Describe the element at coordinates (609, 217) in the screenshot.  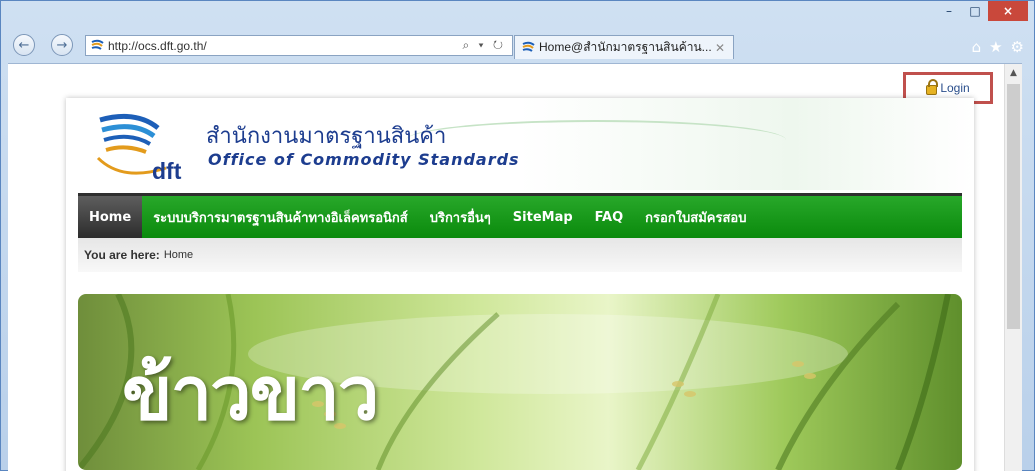
I see `menu-item-faq: FAQ` at that location.